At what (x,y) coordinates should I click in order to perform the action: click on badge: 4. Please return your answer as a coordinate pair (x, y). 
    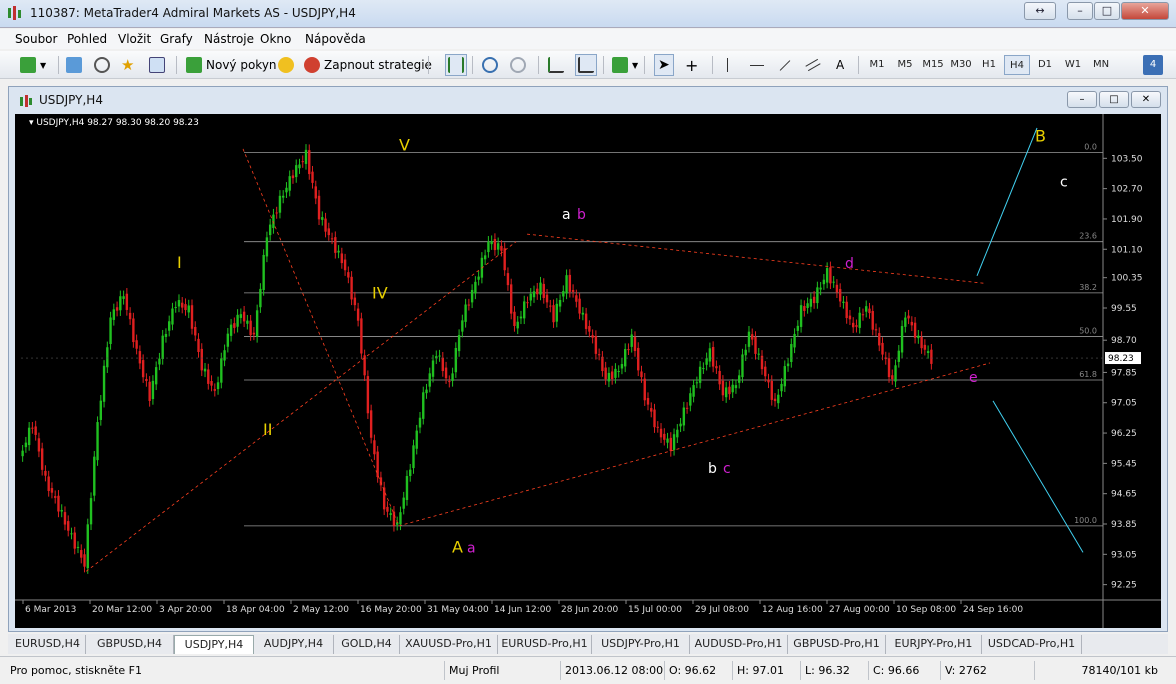
    Looking at the image, I should click on (1153, 65).